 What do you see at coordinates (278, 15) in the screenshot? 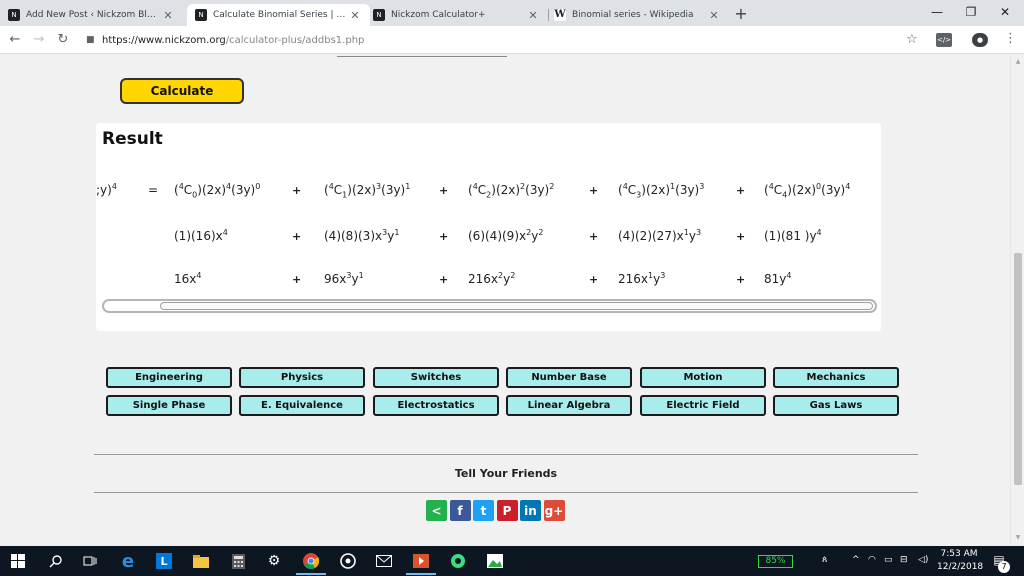
I see `browser-tab-2: N Calculate Binomial Series | Additi ✕` at bounding box center [278, 15].